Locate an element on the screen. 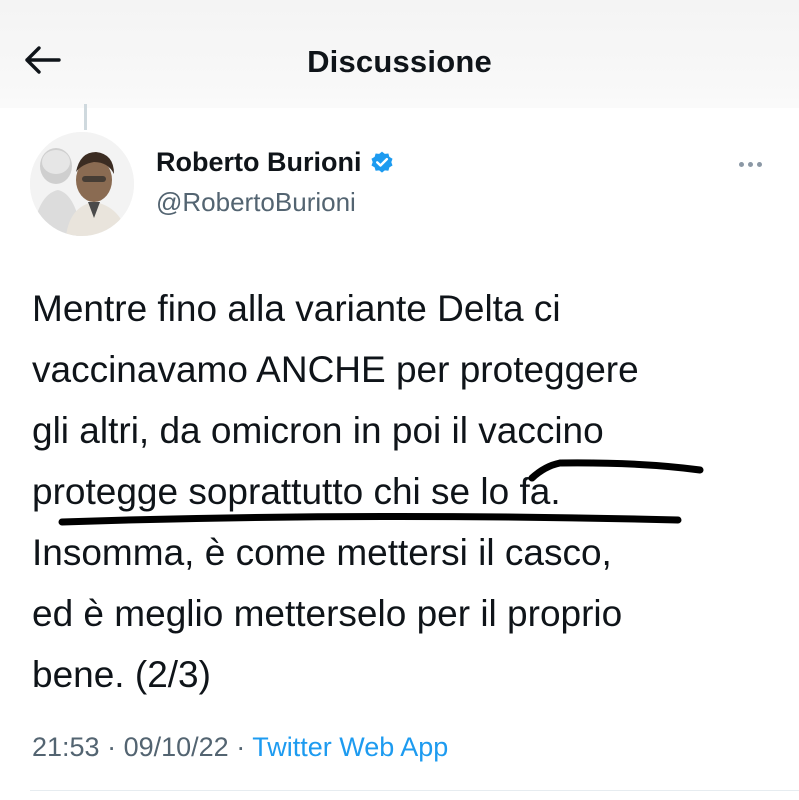 Image resolution: width=799 pixels, height=800 pixels. tweet-time: 21:53 is located at coordinates (66, 747).